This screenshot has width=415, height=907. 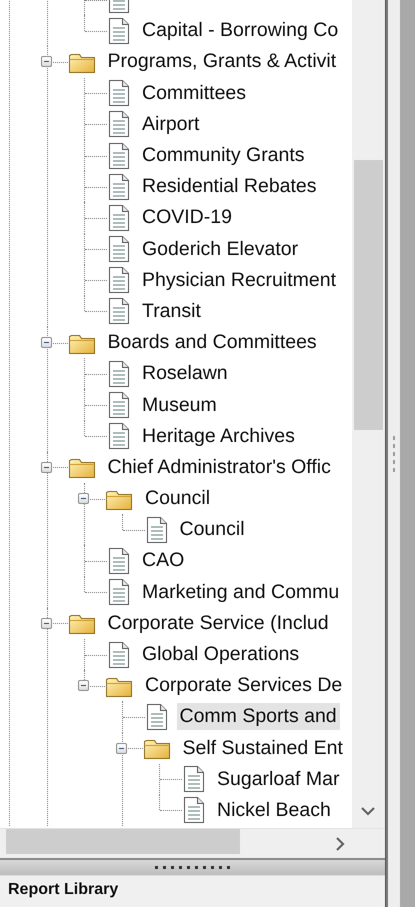 What do you see at coordinates (187, 218) in the screenshot?
I see `tree-item: COVID-19` at bounding box center [187, 218].